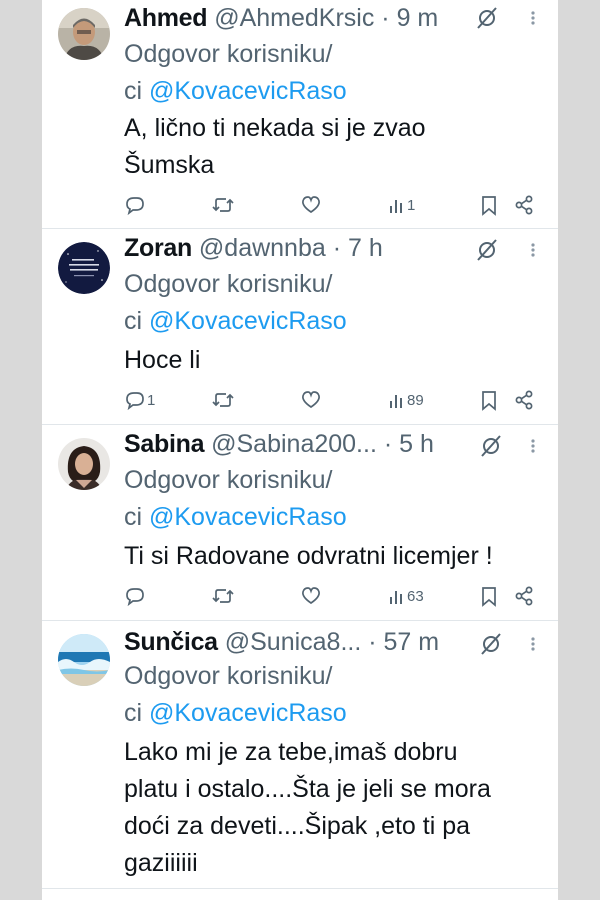 Image resolution: width=600 pixels, height=900 pixels. Describe the element at coordinates (334, 400) in the screenshot. I see `action-bar: 1 89` at that location.